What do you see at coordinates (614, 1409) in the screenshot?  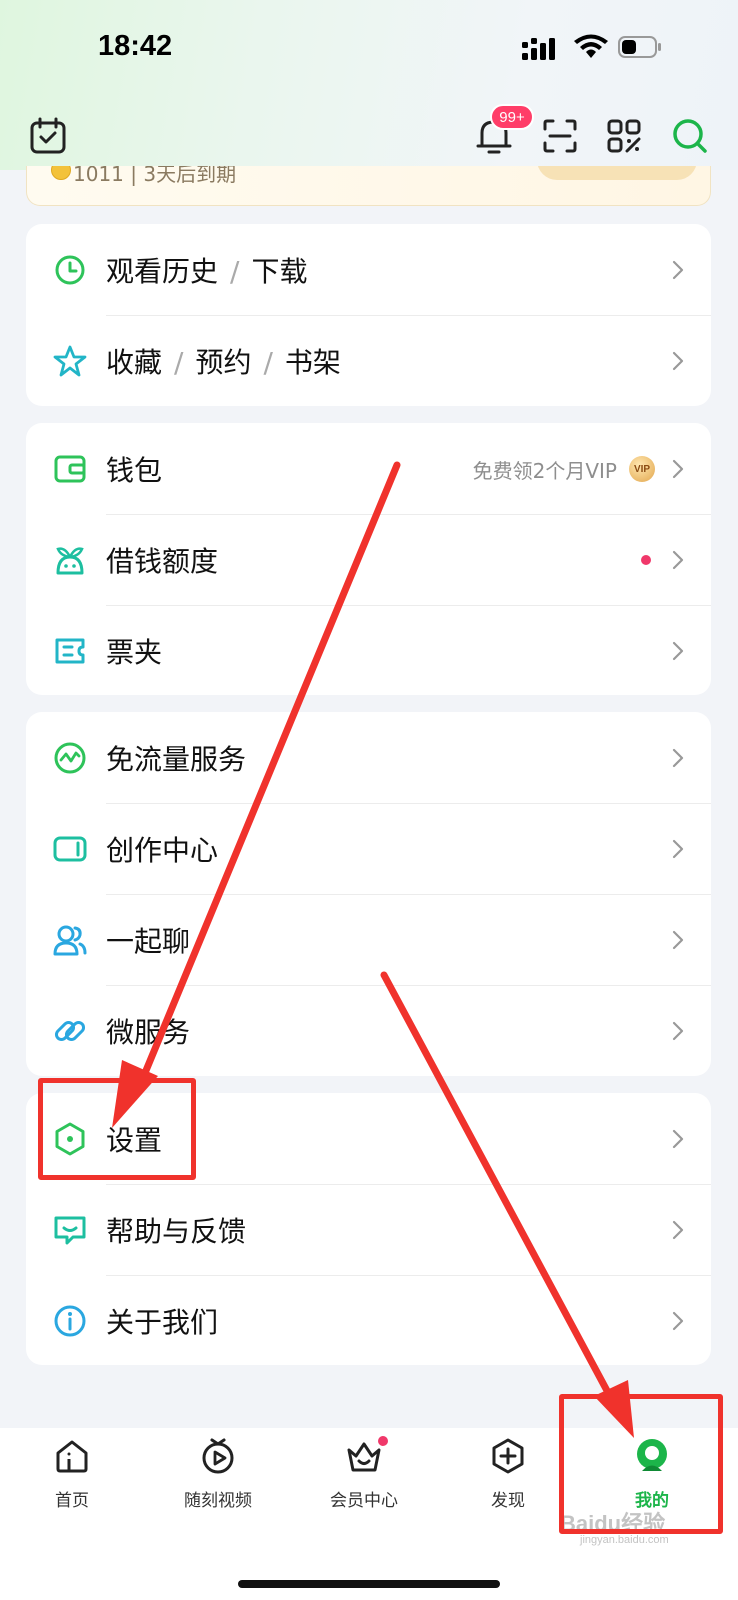 I see `annotation-arrowhead-mine` at bounding box center [614, 1409].